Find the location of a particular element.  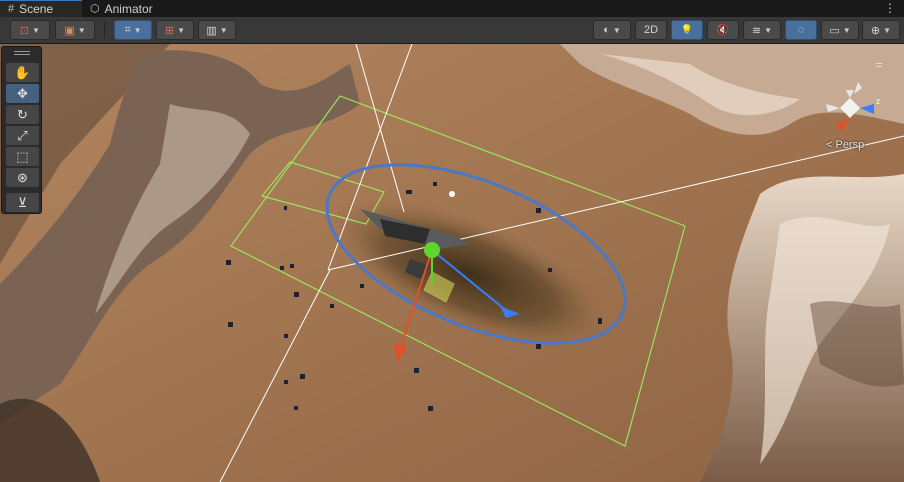

move-tool-button: ✥ is located at coordinates (22, 93).